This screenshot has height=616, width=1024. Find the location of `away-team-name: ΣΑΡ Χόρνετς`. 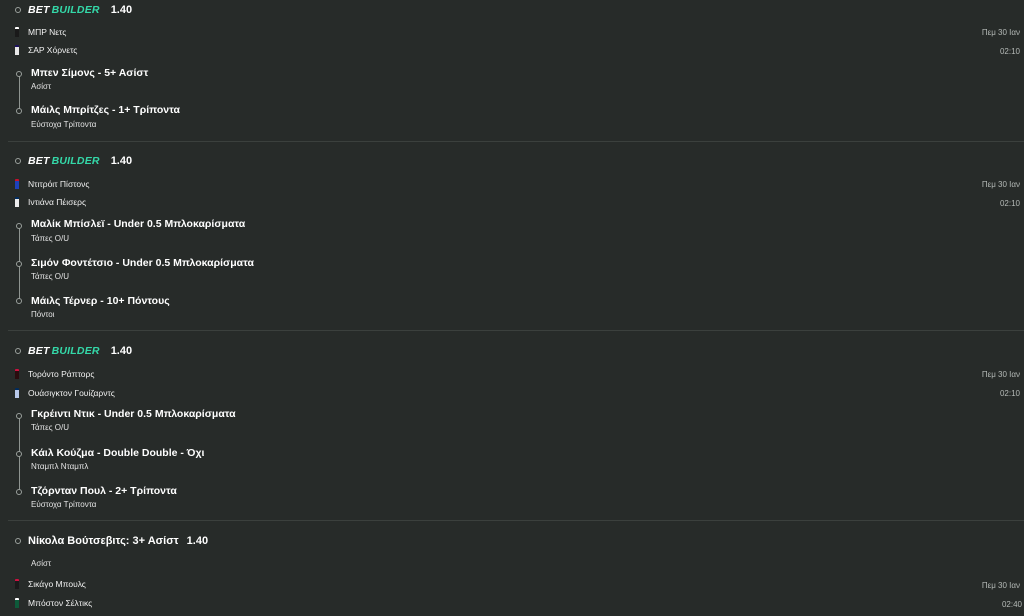

away-team-name: ΣΑΡ Χόρνετς is located at coordinates (53, 50).